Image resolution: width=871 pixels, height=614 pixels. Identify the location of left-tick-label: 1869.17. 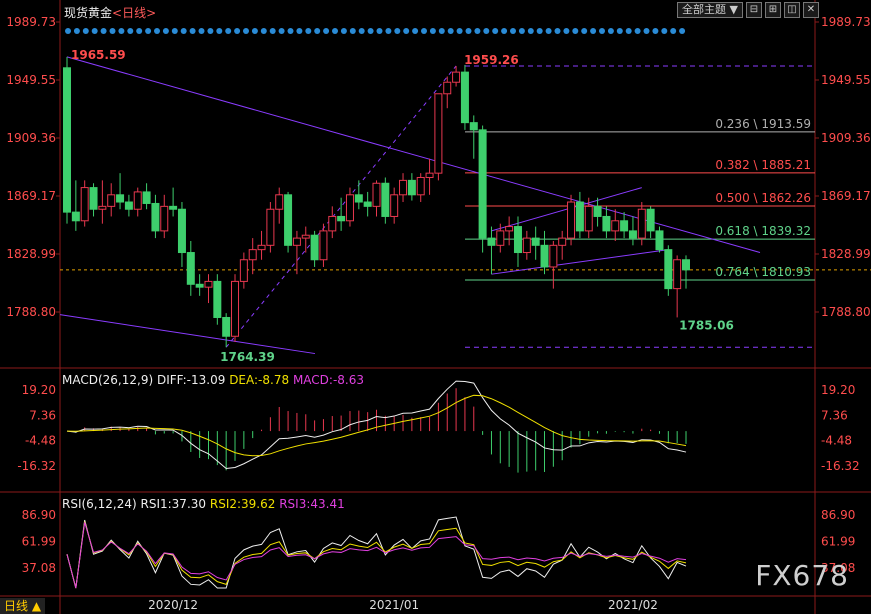
(31, 196).